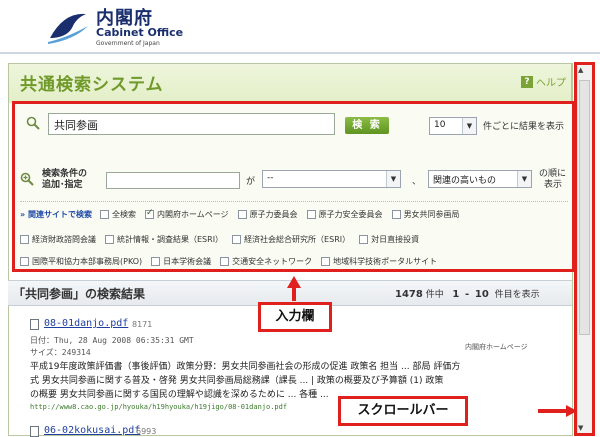 The image size is (600, 437). Describe the element at coordinates (403, 411) in the screenshot. I see `scrollbar-annotation: スクロールバー` at that location.